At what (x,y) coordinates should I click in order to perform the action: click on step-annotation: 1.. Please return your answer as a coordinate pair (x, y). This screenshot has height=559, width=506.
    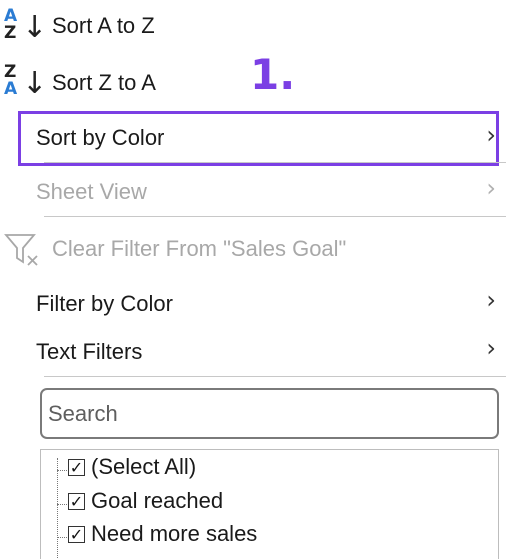
    Looking at the image, I should click on (273, 74).